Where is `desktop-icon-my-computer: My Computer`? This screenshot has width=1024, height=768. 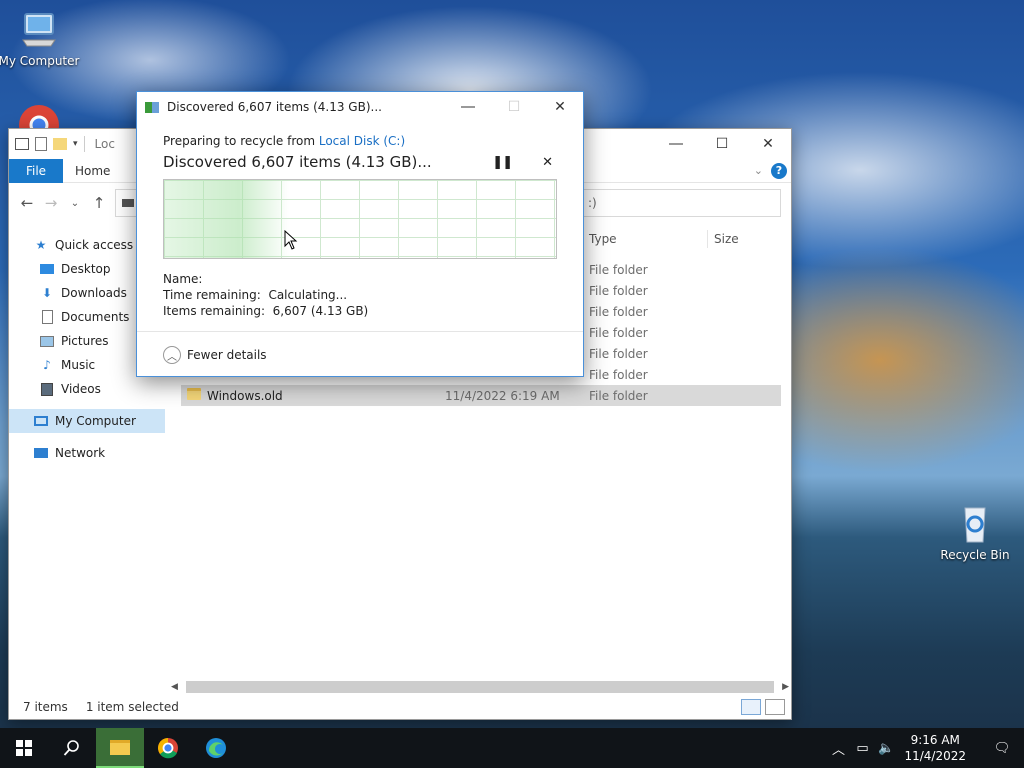
desktop-icon-my-computer: My Computer is located at coordinates (41, 39).